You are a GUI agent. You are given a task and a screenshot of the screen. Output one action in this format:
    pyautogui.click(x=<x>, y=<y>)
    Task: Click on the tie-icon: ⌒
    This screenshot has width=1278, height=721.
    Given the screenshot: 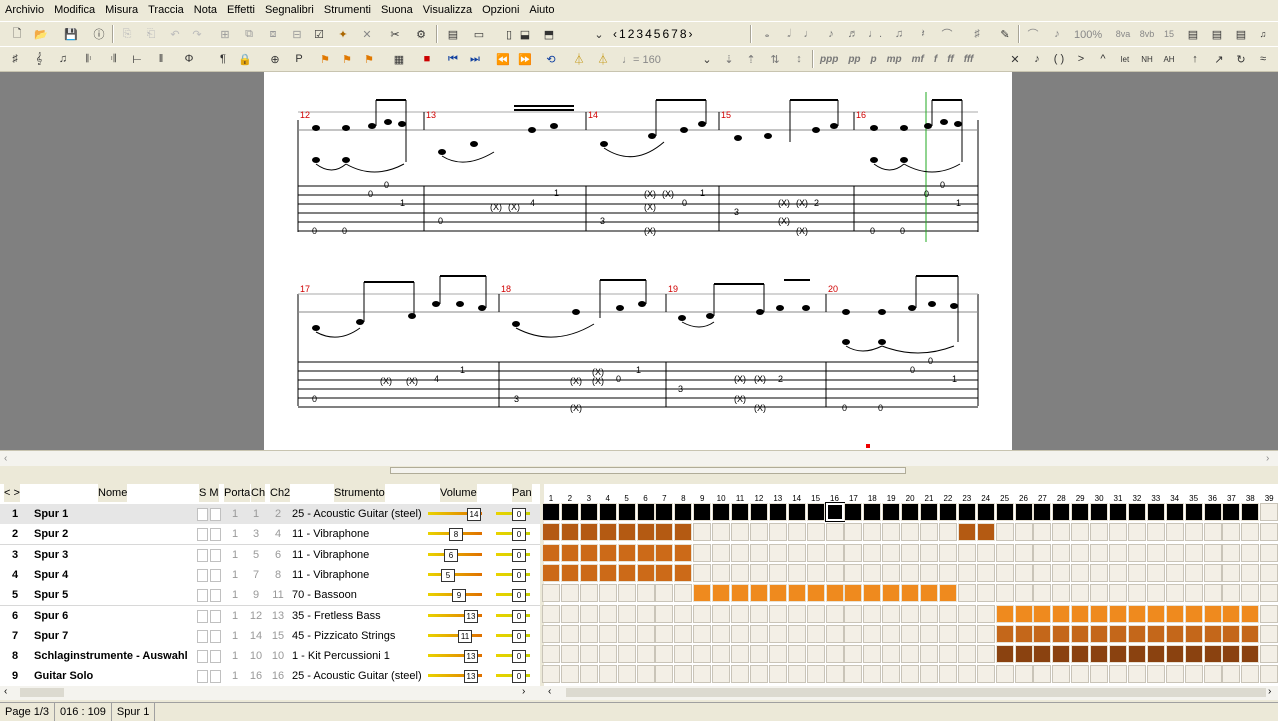 What is the action you would take?
    pyautogui.click(x=947, y=34)
    